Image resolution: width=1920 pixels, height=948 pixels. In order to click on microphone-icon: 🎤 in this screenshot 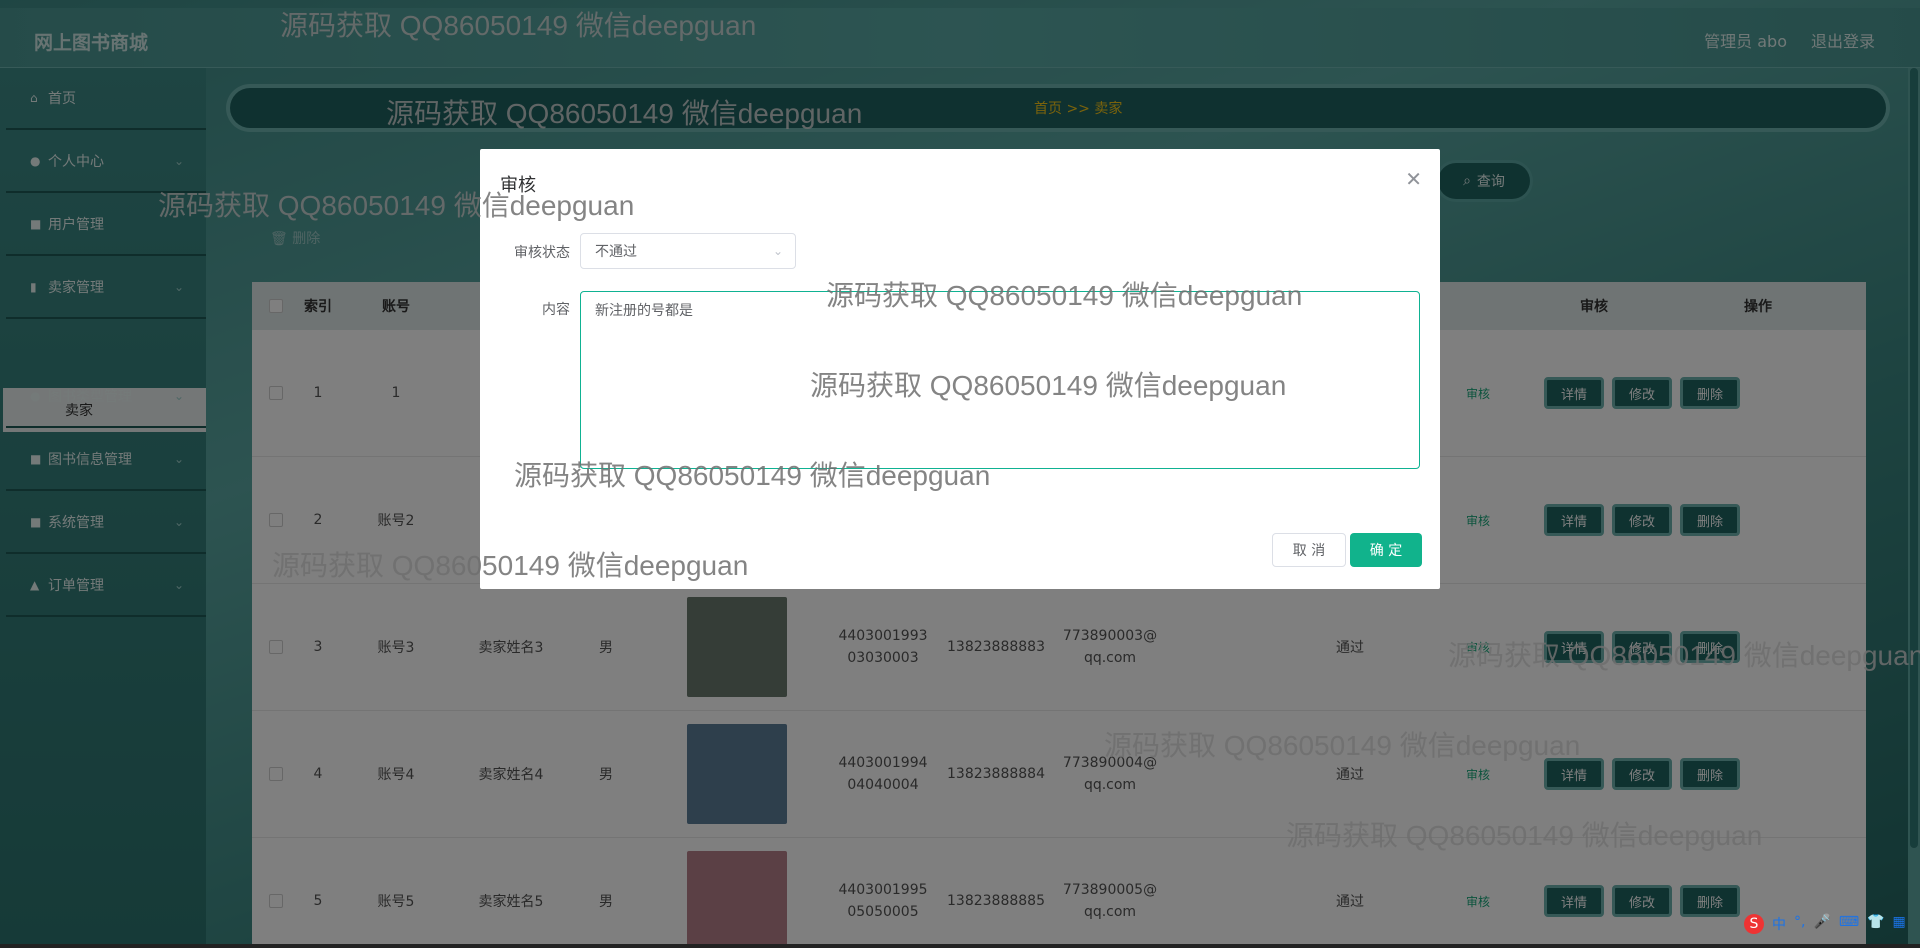, I will do `click(1822, 922)`.